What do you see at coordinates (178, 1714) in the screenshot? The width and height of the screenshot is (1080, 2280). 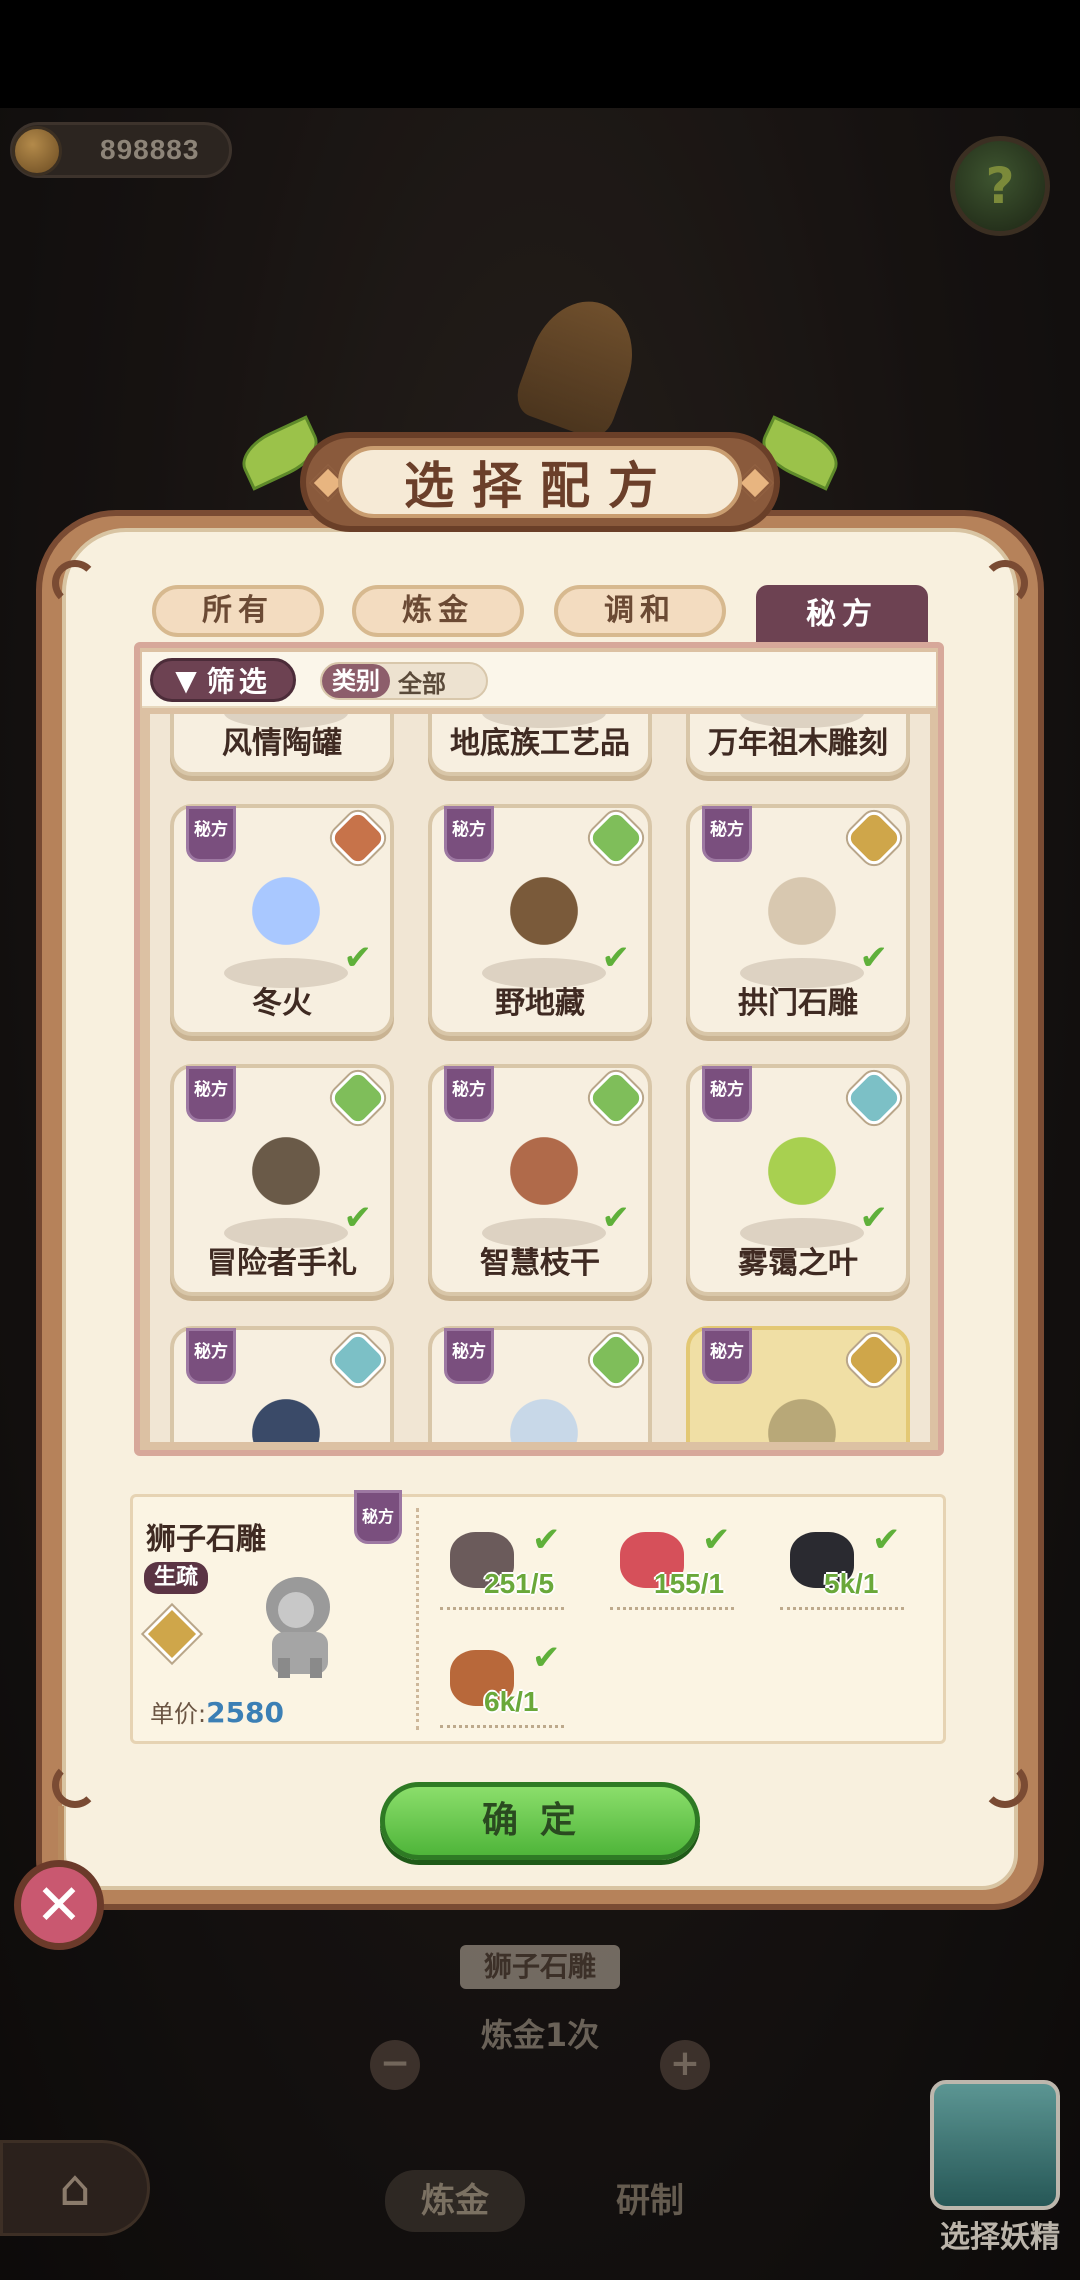 I see `unit-price-label: 单价:` at bounding box center [178, 1714].